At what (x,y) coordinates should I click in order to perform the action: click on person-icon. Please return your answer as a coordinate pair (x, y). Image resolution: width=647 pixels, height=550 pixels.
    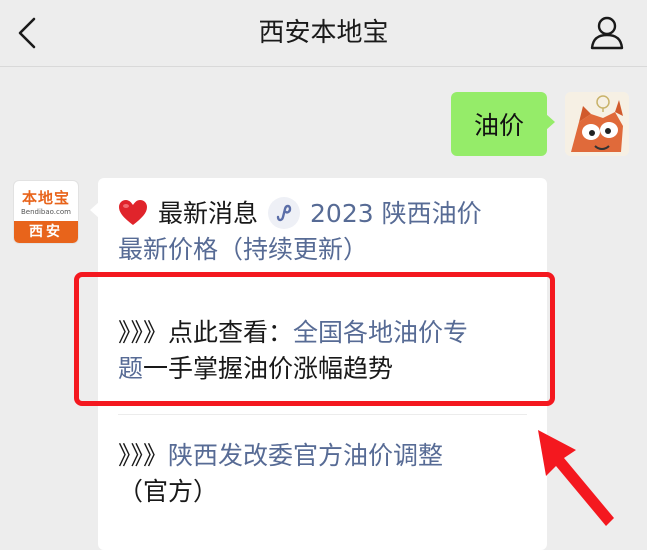
    Looking at the image, I should click on (607, 32).